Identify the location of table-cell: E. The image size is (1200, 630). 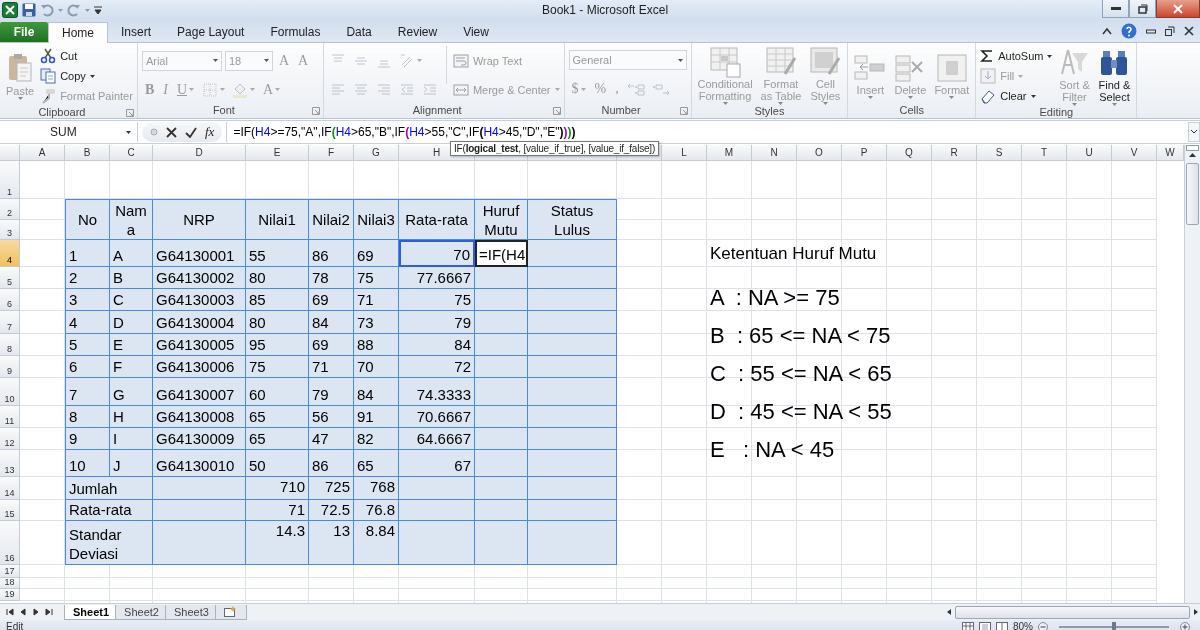
(131, 345).